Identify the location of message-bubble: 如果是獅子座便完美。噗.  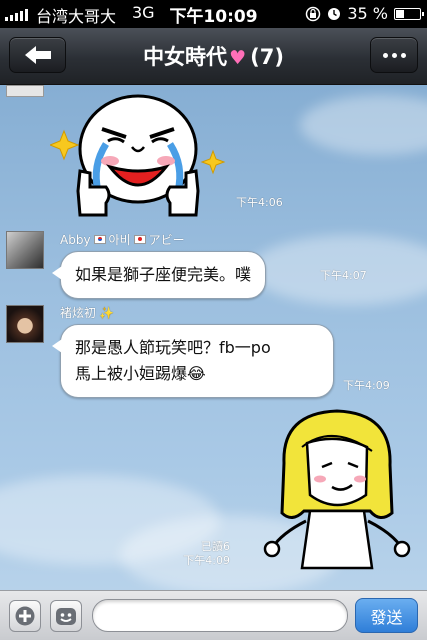
(159, 275).